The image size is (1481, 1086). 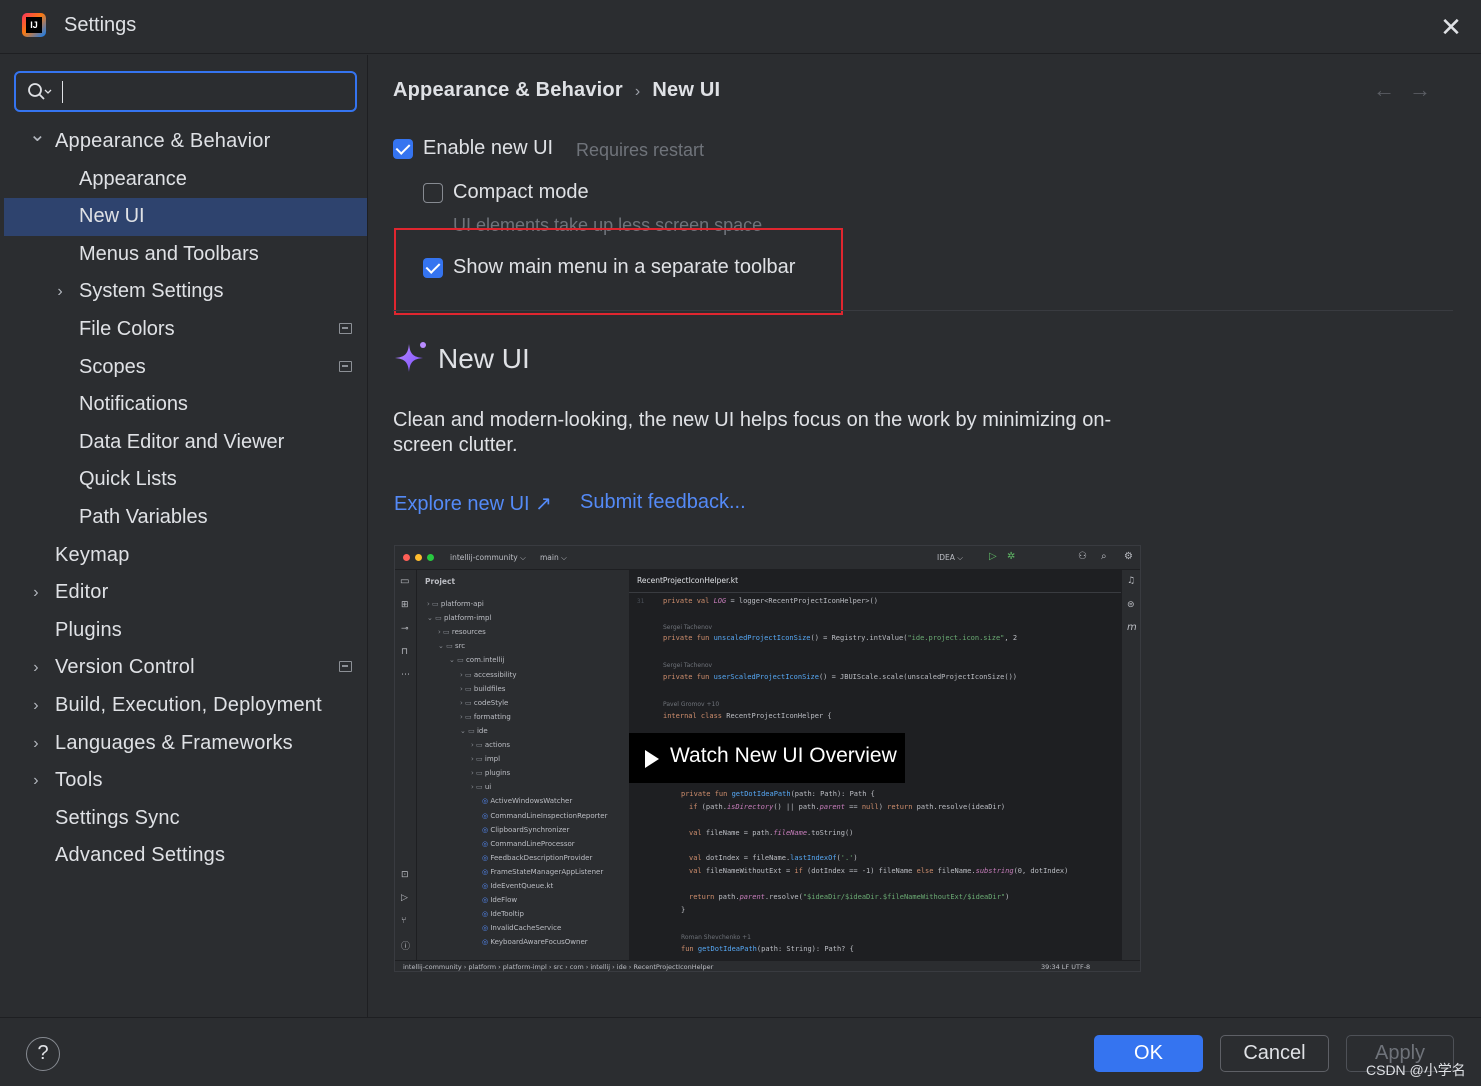 I want to click on git-icon: ⑂, so click(x=404, y=921).